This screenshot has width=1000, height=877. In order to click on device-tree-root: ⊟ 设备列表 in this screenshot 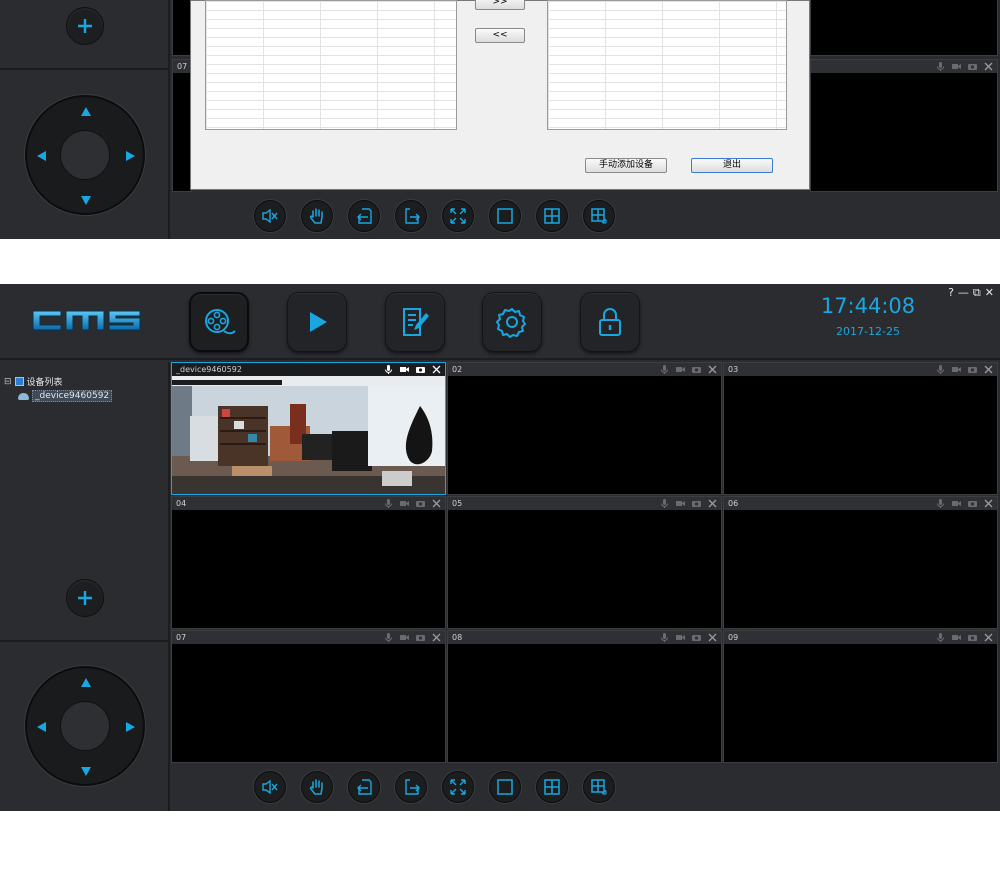, I will do `click(58, 382)`.